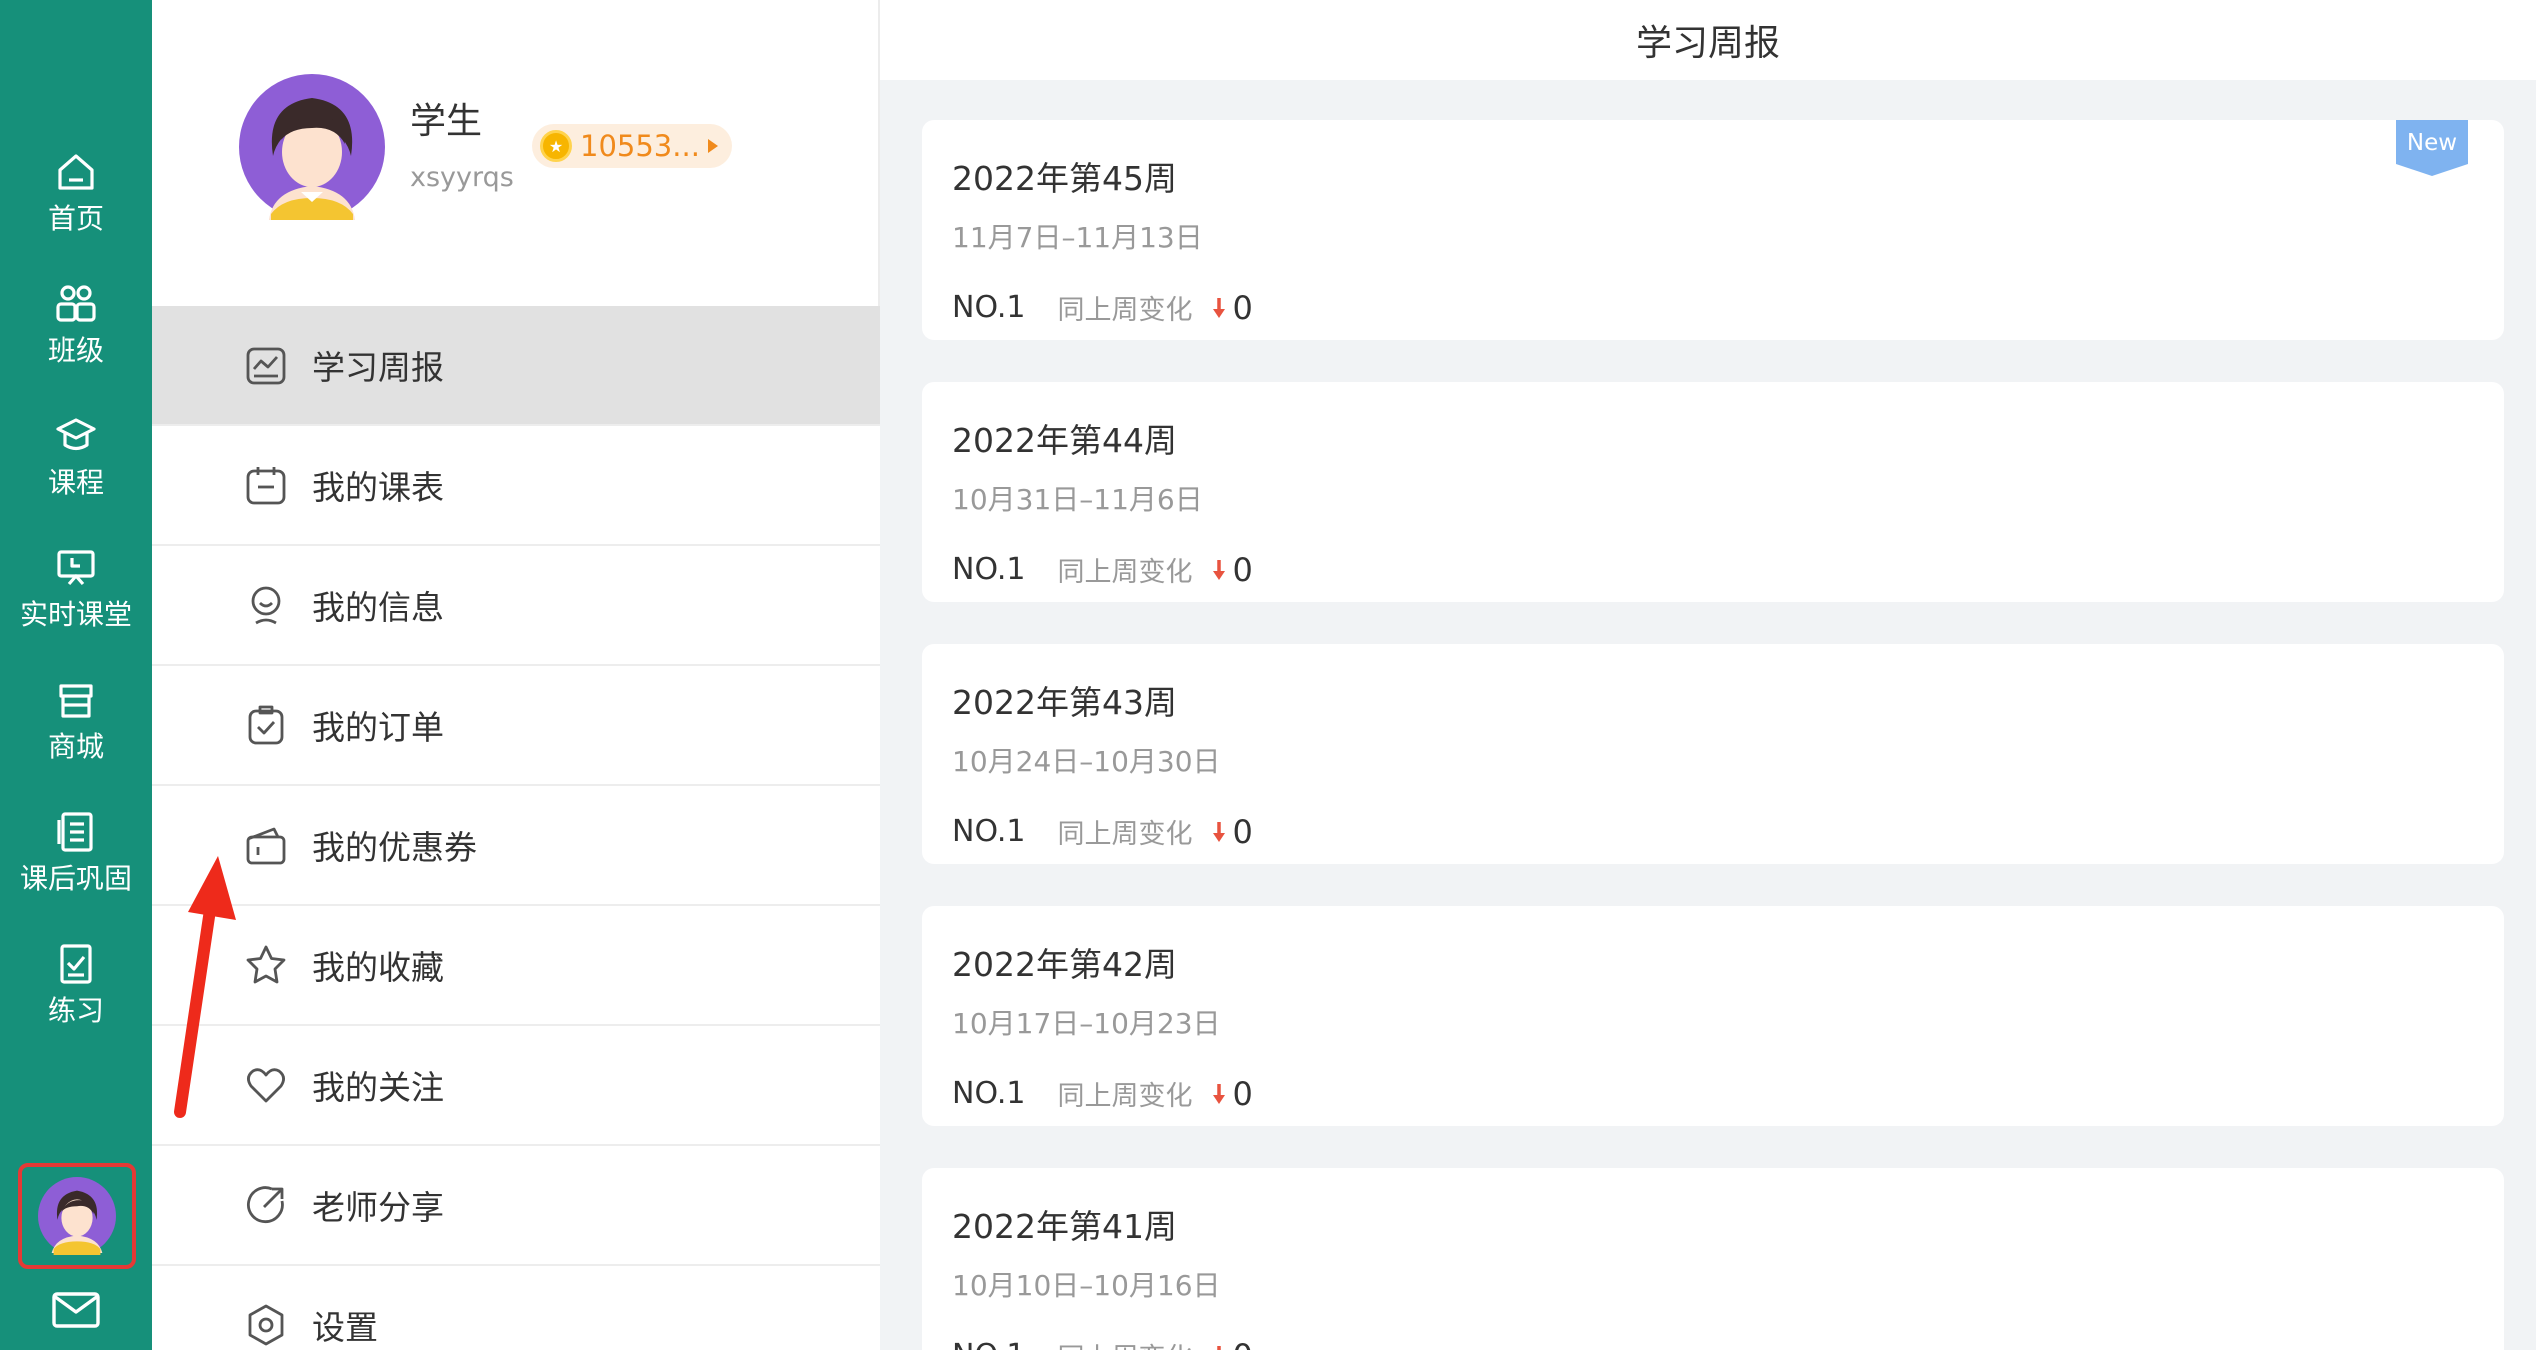 This screenshot has width=2536, height=1350. I want to click on nav-home: 首页, so click(76, 210).